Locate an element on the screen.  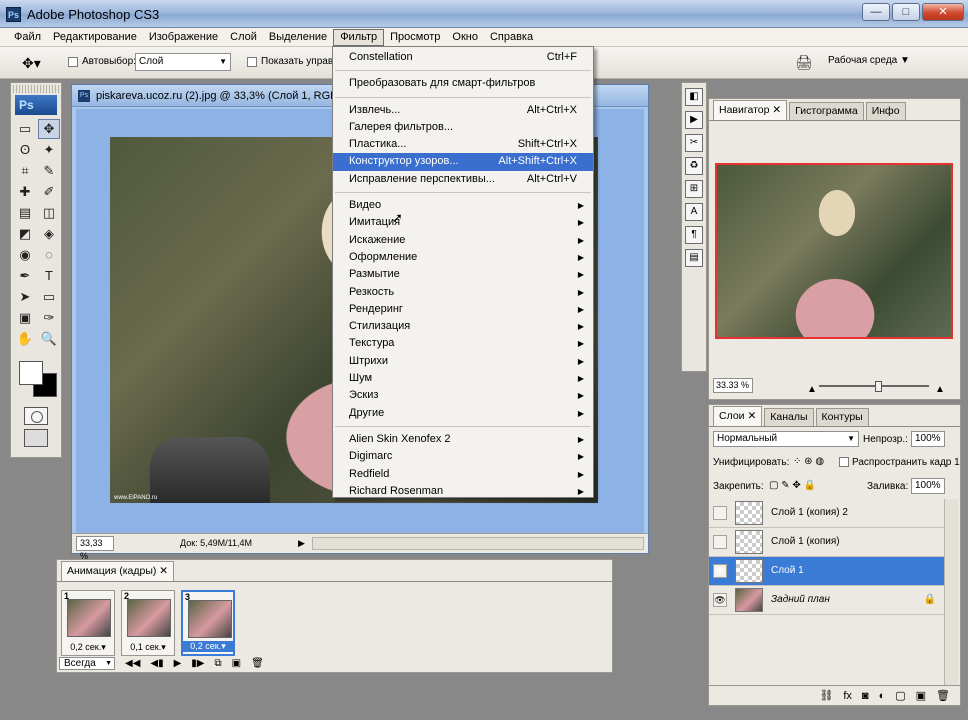
eraser-tool-icon: ◩ is located at coordinates (25, 234).